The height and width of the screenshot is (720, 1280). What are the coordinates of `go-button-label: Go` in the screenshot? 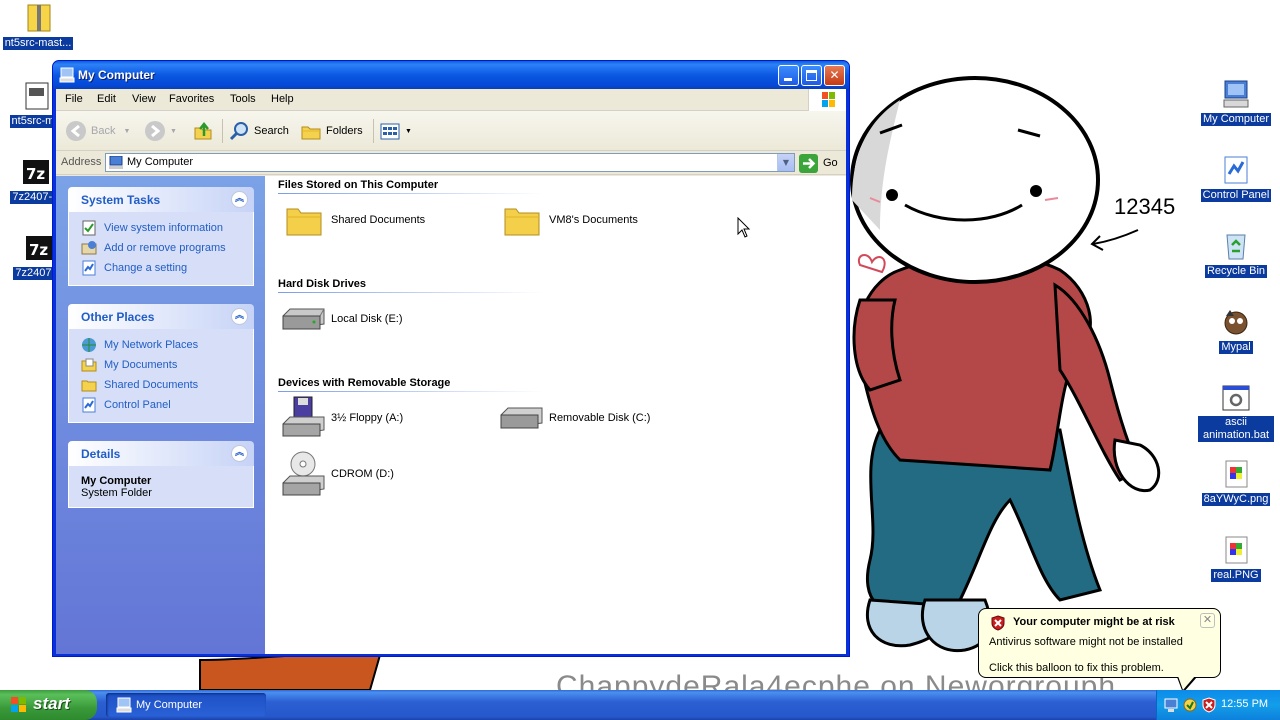 It's located at (830, 163).